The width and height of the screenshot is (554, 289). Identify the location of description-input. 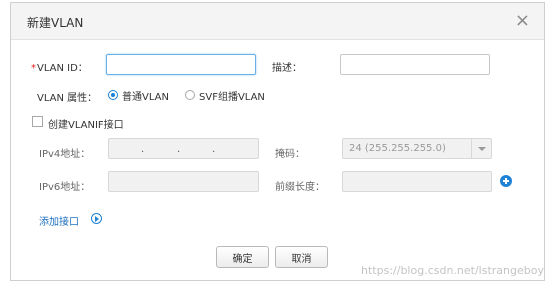
(415, 64).